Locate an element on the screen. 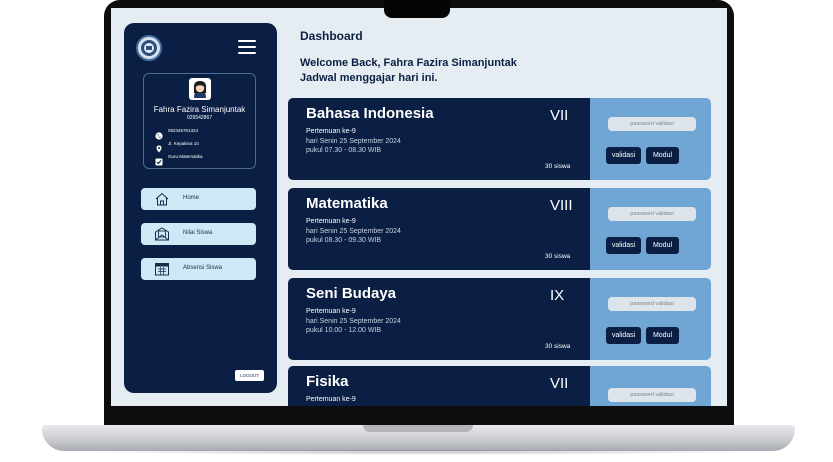 The width and height of the screenshot is (833, 462). course-class: VIII is located at coordinates (561, 205).